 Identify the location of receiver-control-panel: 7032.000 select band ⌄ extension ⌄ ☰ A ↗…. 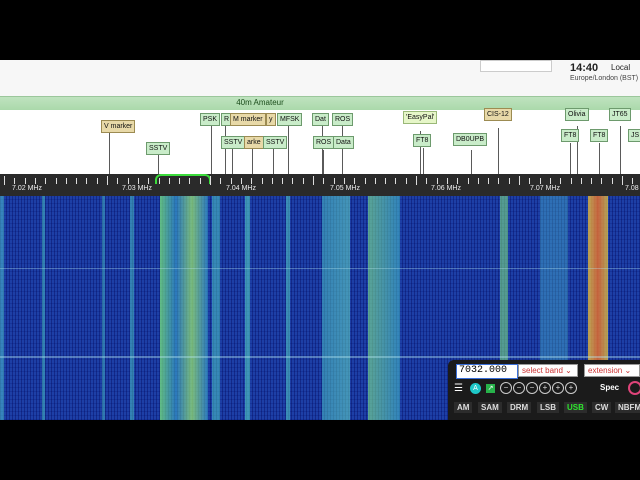
(544, 390).